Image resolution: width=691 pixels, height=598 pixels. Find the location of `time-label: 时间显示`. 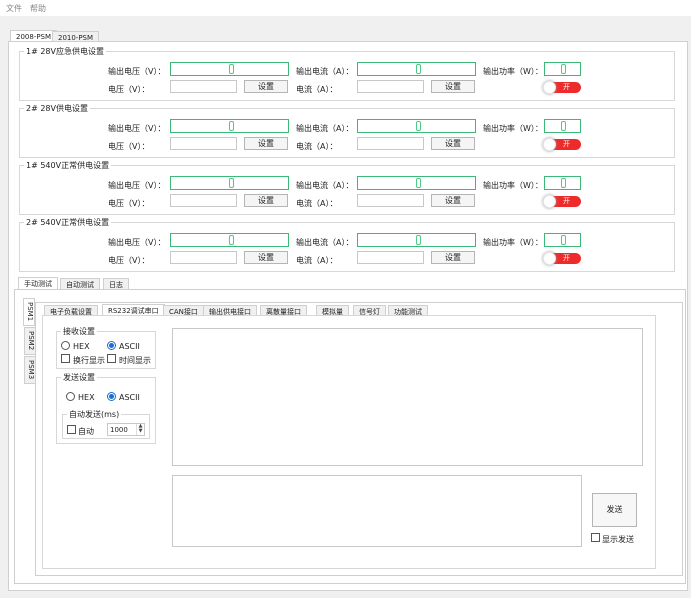

time-label: 时间显示 is located at coordinates (135, 360).